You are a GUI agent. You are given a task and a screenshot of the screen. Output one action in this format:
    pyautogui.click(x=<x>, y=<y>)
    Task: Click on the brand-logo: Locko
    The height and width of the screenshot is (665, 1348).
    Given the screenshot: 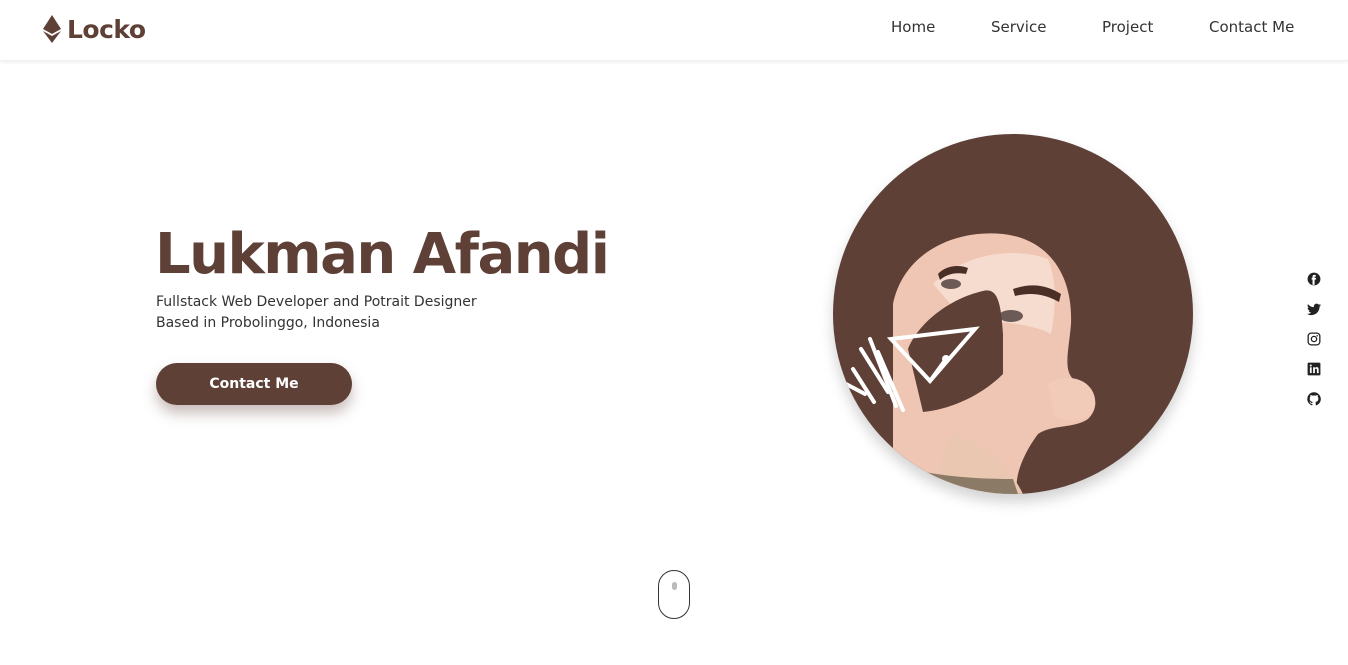 What is the action you would take?
    pyautogui.click(x=94, y=29)
    